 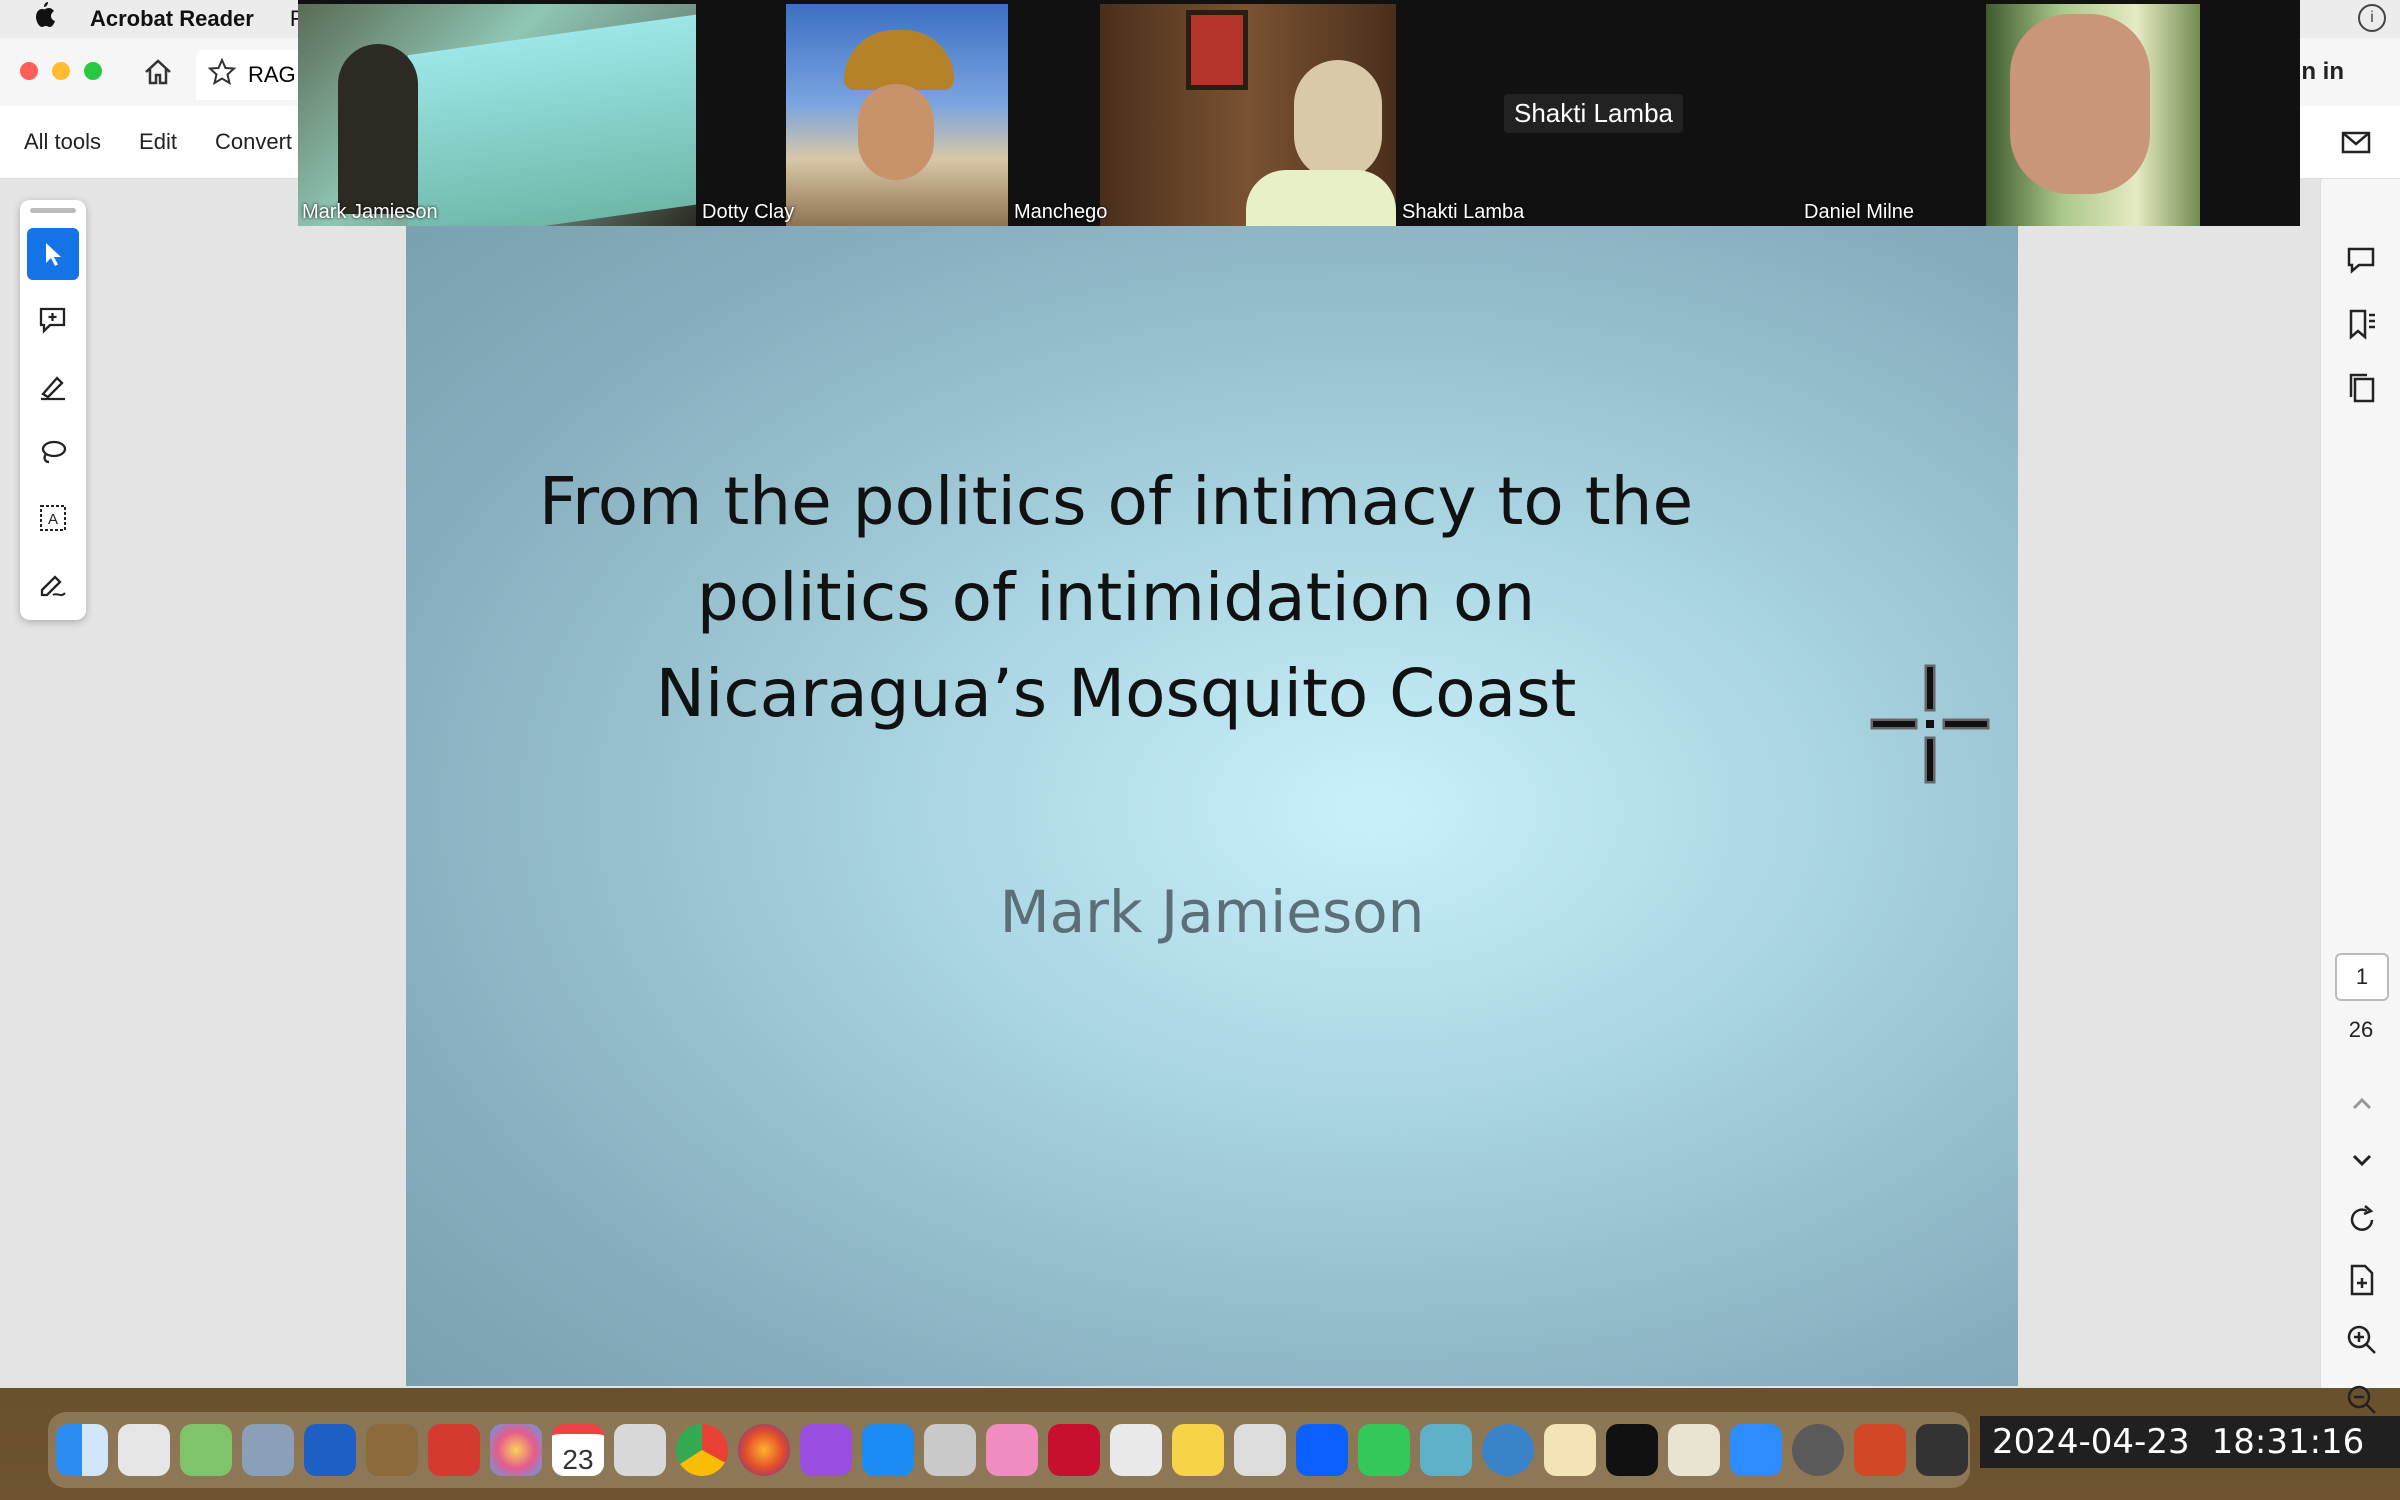 I want to click on calendar-icon: 23, so click(x=578, y=1450).